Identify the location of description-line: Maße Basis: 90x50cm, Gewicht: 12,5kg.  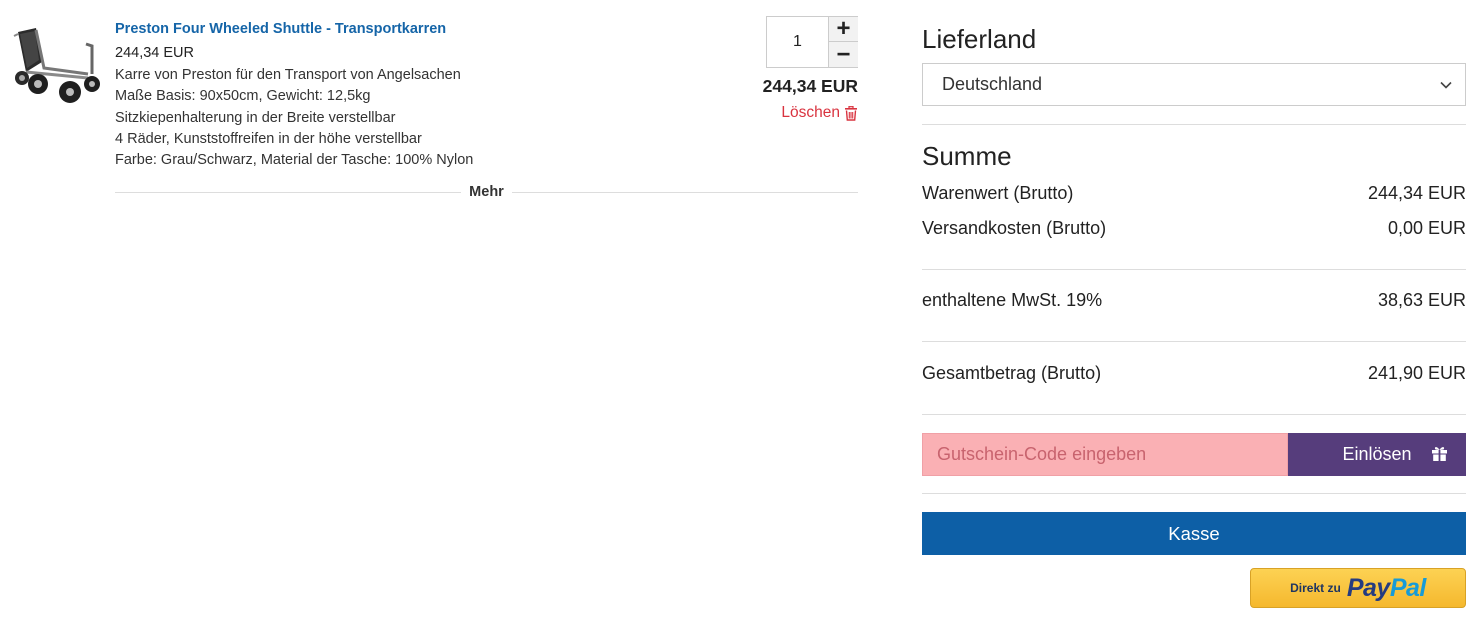
(243, 96).